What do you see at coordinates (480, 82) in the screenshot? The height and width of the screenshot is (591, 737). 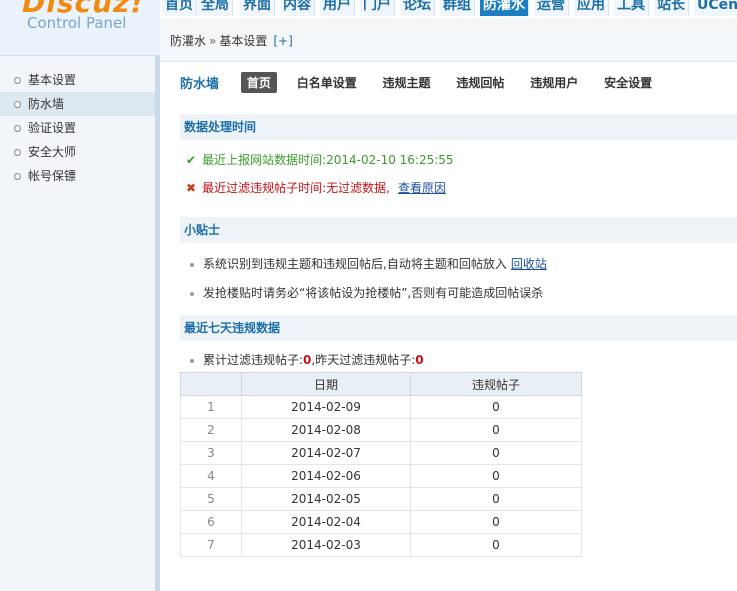 I see `subnav-tab-violating-replies: 违规回帖` at bounding box center [480, 82].